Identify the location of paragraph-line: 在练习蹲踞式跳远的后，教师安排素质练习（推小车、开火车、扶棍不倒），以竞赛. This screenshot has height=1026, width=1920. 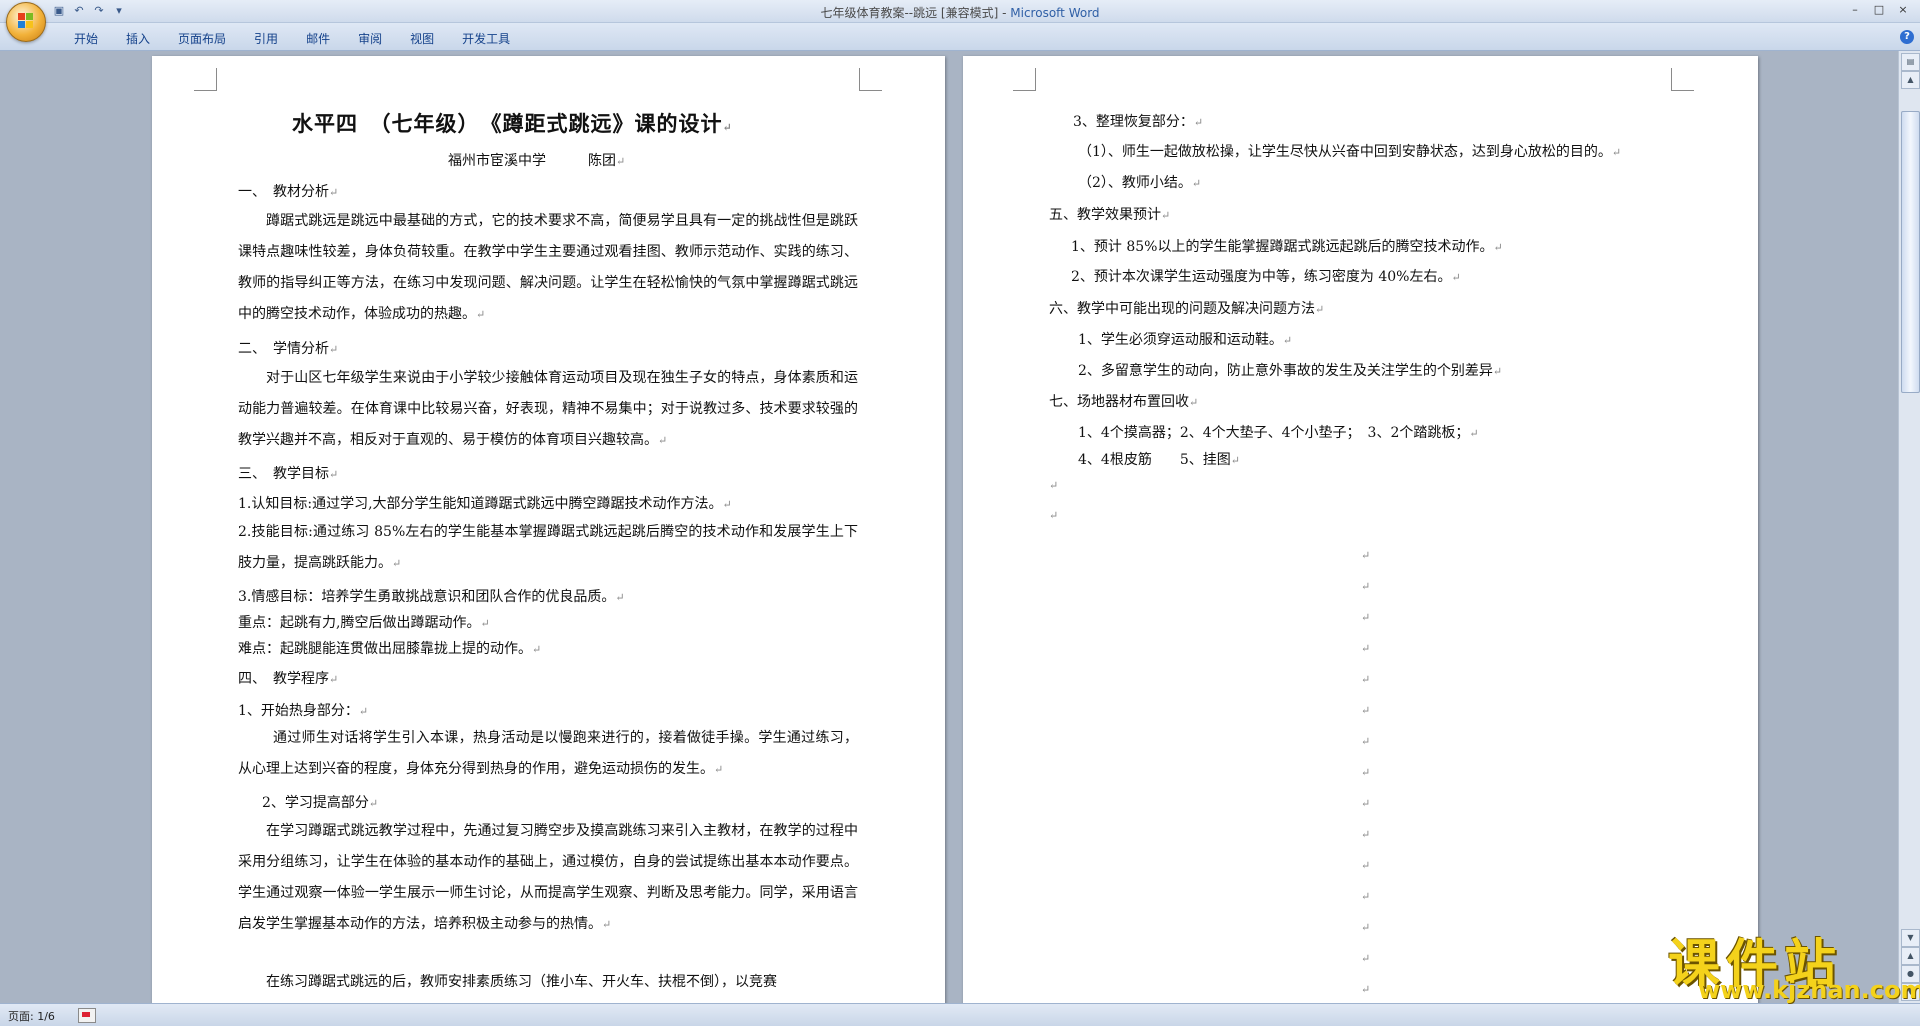
(521, 981).